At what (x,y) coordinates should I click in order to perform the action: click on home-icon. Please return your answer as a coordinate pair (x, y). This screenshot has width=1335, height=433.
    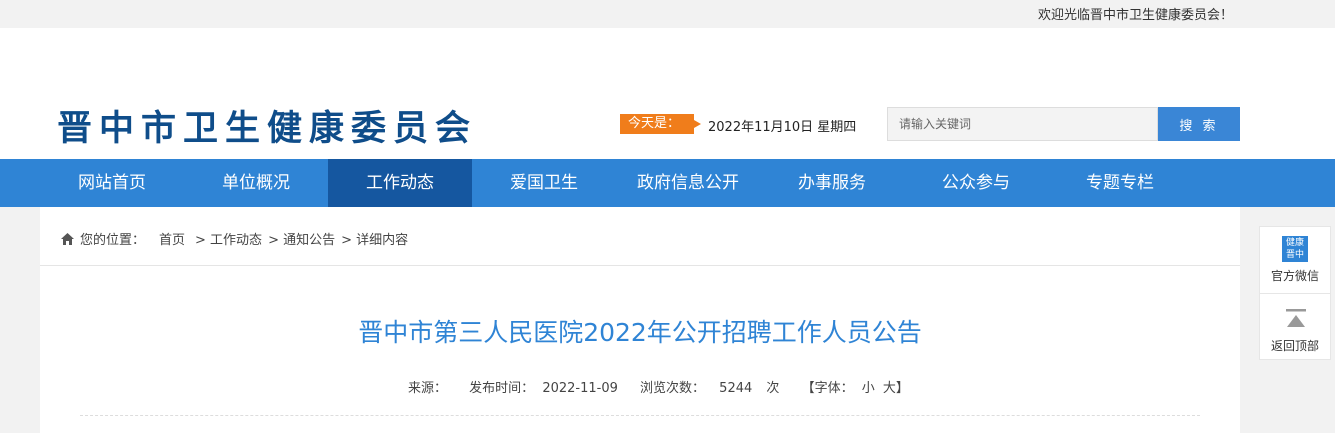
    Looking at the image, I should click on (67, 238).